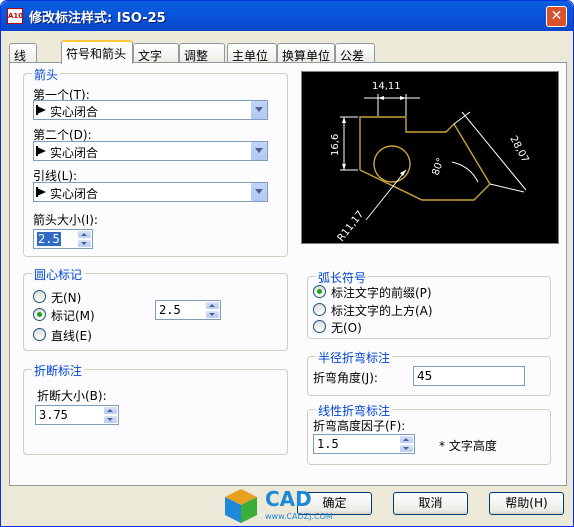 The height and width of the screenshot is (527, 574). Describe the element at coordinates (58, 370) in the screenshot. I see `dimension-break-group-label: 折断标注` at that location.